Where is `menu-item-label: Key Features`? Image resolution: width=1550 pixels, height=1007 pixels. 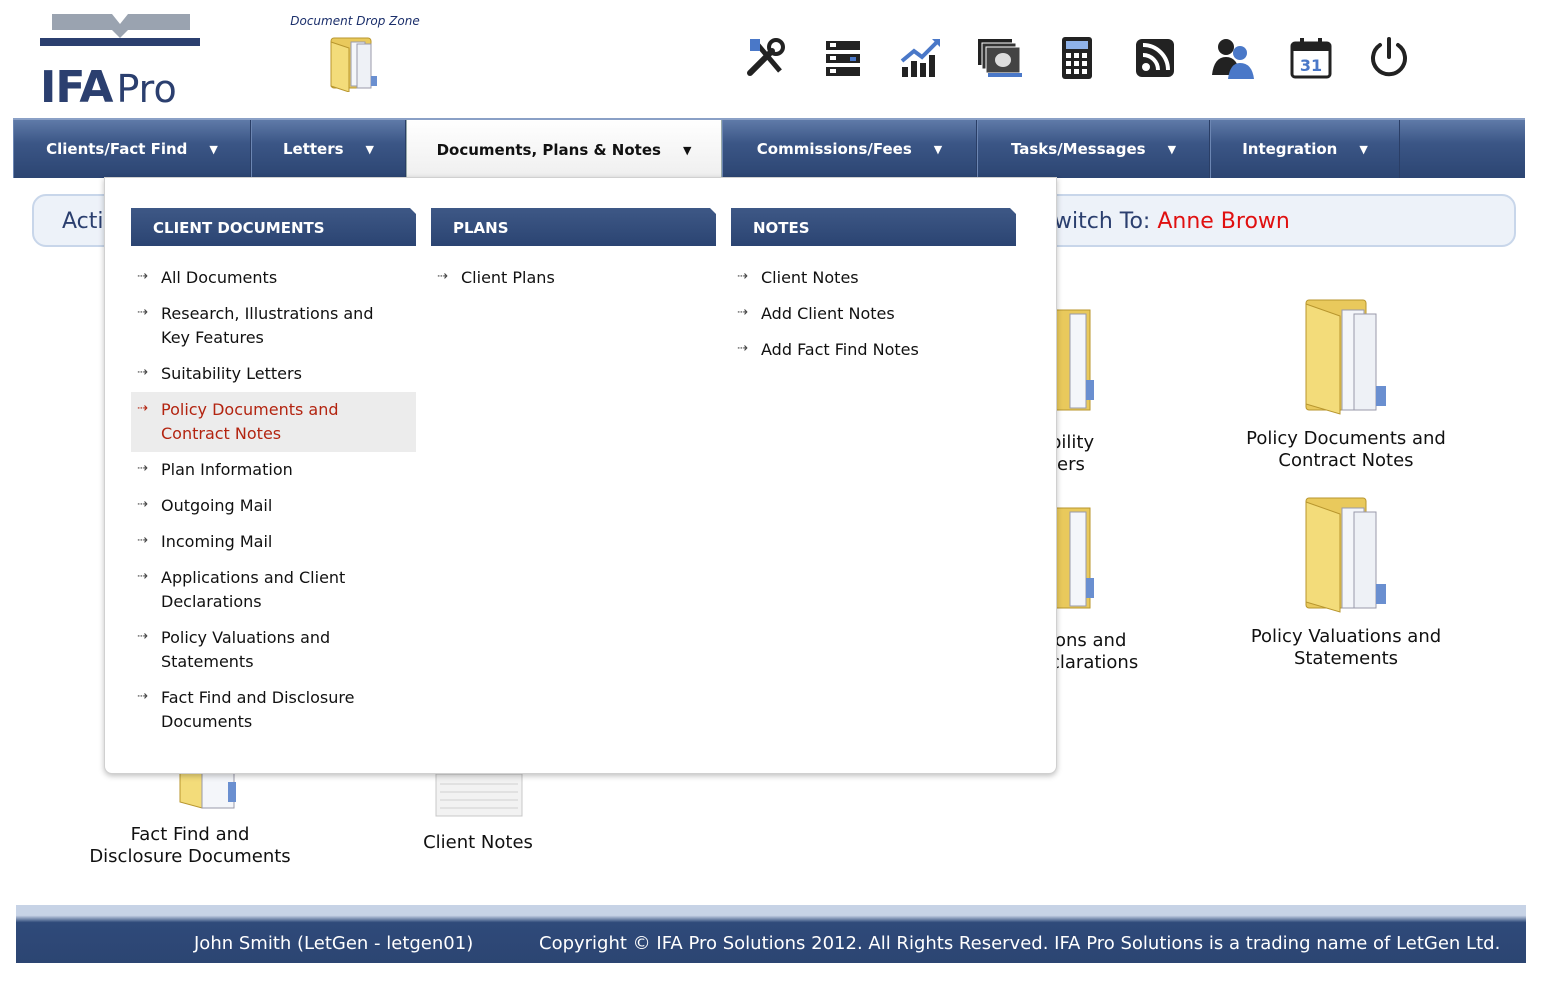 menu-item-label: Key Features is located at coordinates (212, 337).